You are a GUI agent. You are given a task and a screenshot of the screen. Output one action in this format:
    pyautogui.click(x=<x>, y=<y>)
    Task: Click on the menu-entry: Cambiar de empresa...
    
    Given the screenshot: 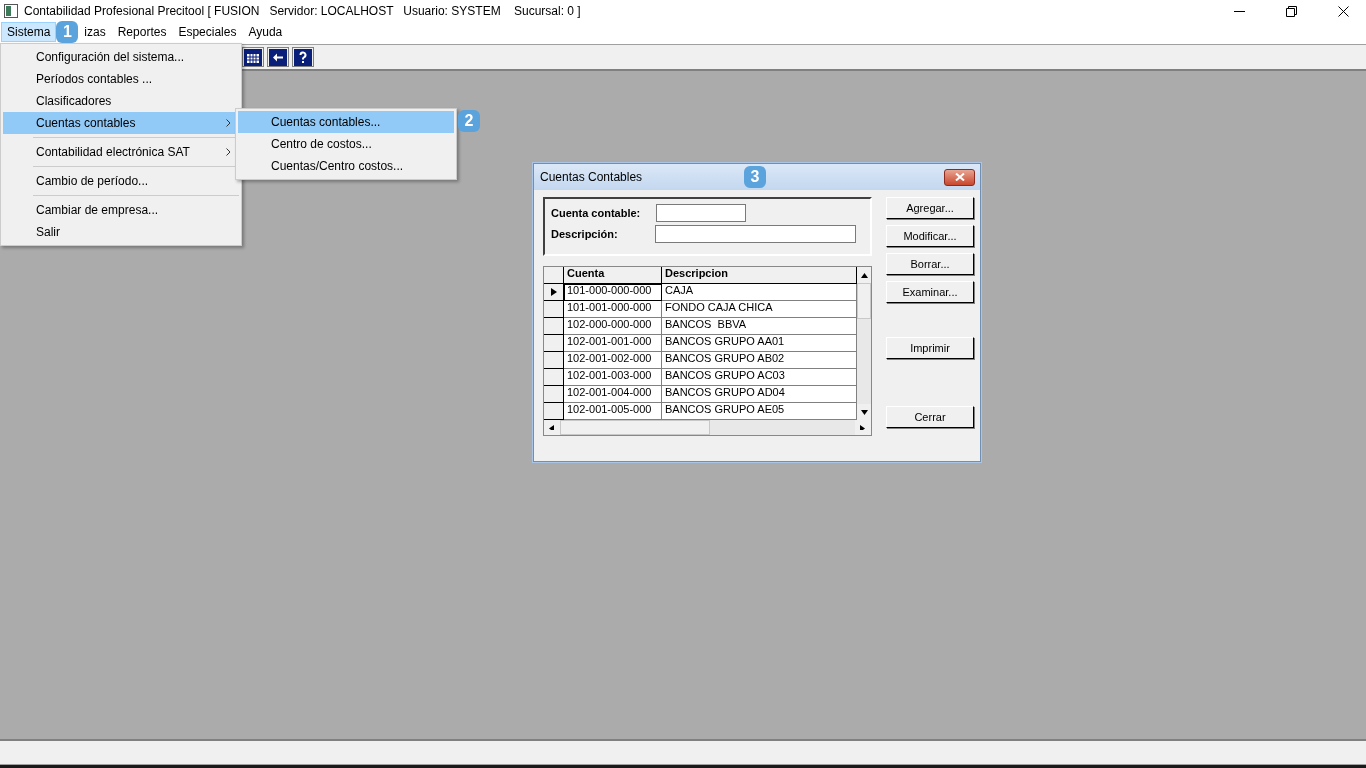 What is the action you would take?
    pyautogui.click(x=121, y=210)
    